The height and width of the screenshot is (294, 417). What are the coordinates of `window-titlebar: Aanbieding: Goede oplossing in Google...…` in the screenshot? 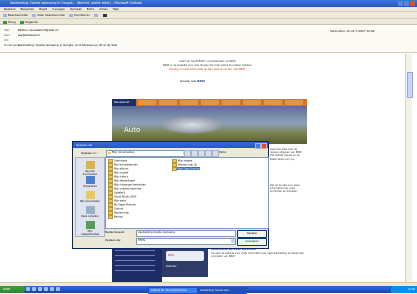 It's located at (208, 3).